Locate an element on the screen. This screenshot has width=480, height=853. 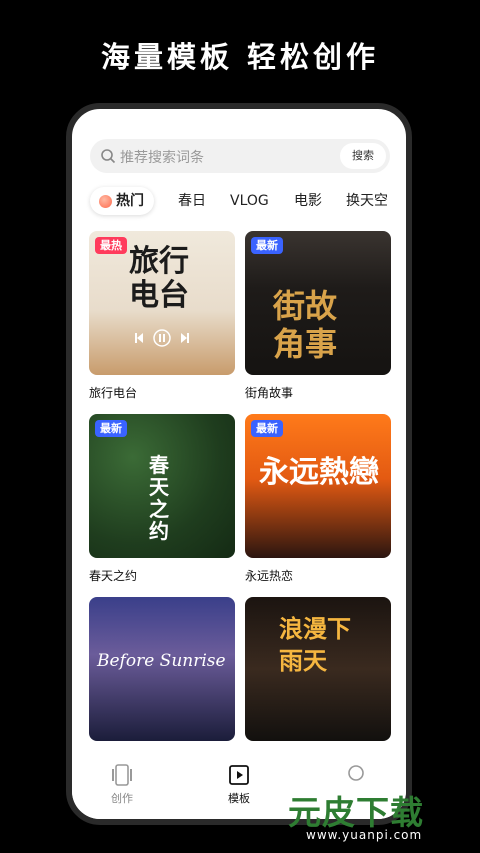
phone-frame-icon is located at coordinates (122, 775).